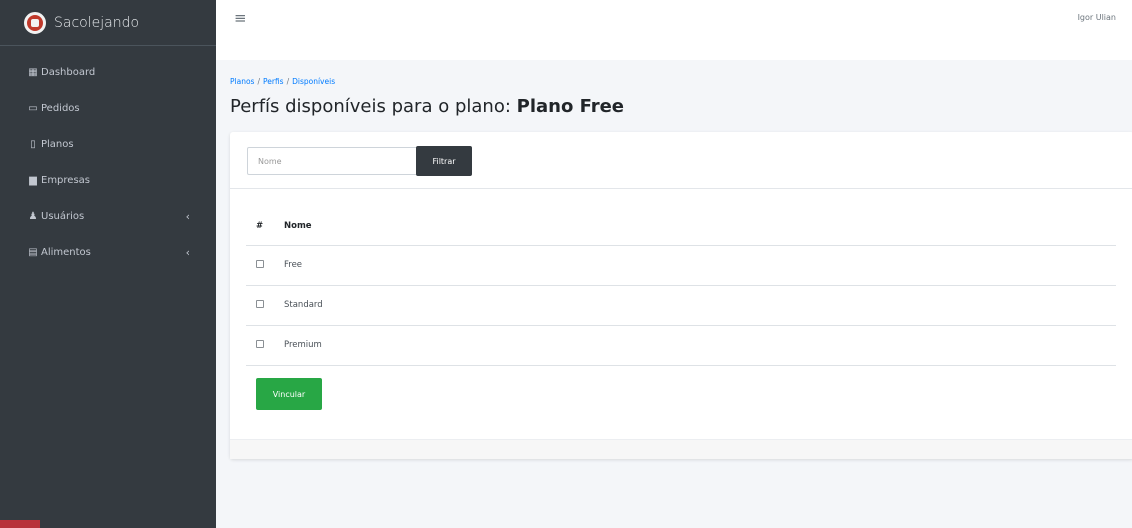  Describe the element at coordinates (33, 108) in the screenshot. I see `calendar-icon: ▭` at that location.